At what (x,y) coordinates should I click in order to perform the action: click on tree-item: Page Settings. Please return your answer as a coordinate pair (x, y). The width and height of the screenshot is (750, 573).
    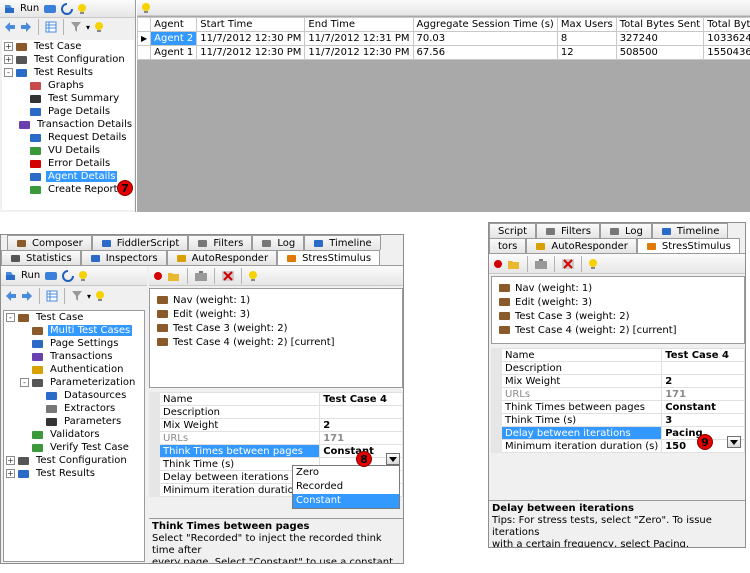
    Looking at the image, I should click on (74, 343).